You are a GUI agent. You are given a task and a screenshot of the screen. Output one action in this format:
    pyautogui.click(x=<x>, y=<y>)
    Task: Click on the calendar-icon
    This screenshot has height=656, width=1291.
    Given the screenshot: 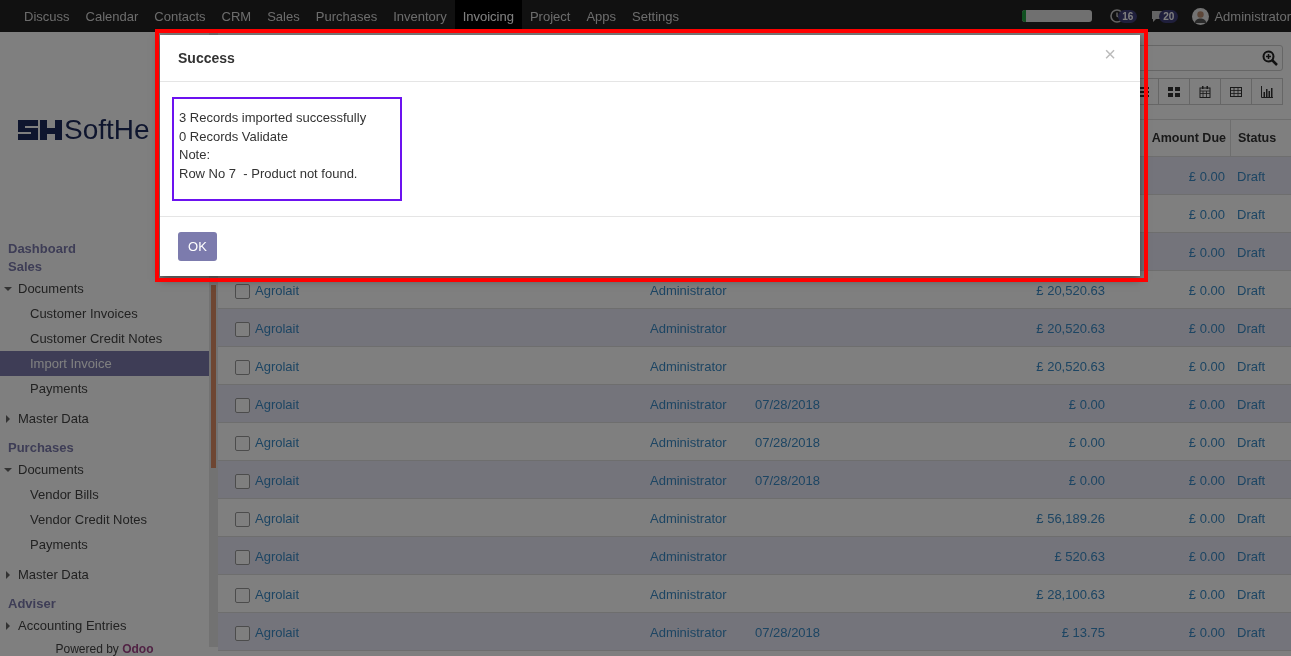 What is the action you would take?
    pyautogui.click(x=1205, y=91)
    